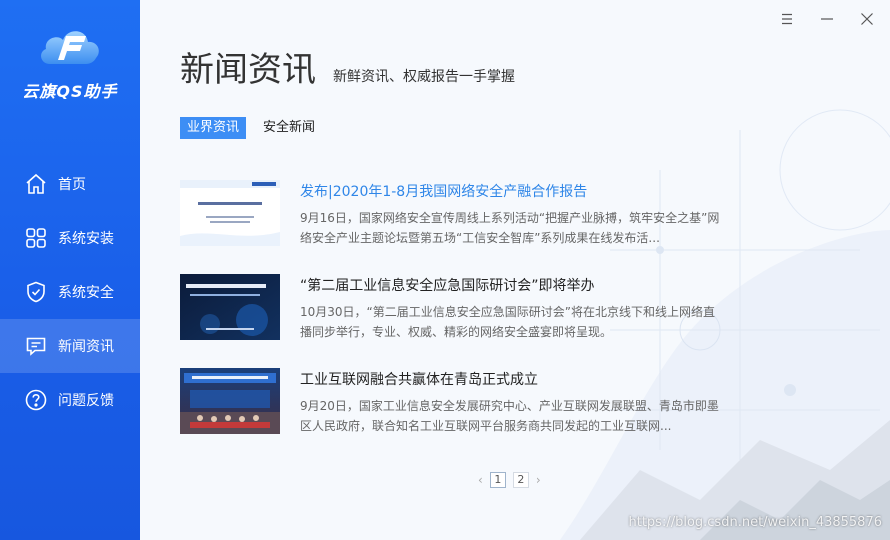 This screenshot has width=890, height=540. What do you see at coordinates (787, 19) in the screenshot?
I see `menu-icon` at bounding box center [787, 19].